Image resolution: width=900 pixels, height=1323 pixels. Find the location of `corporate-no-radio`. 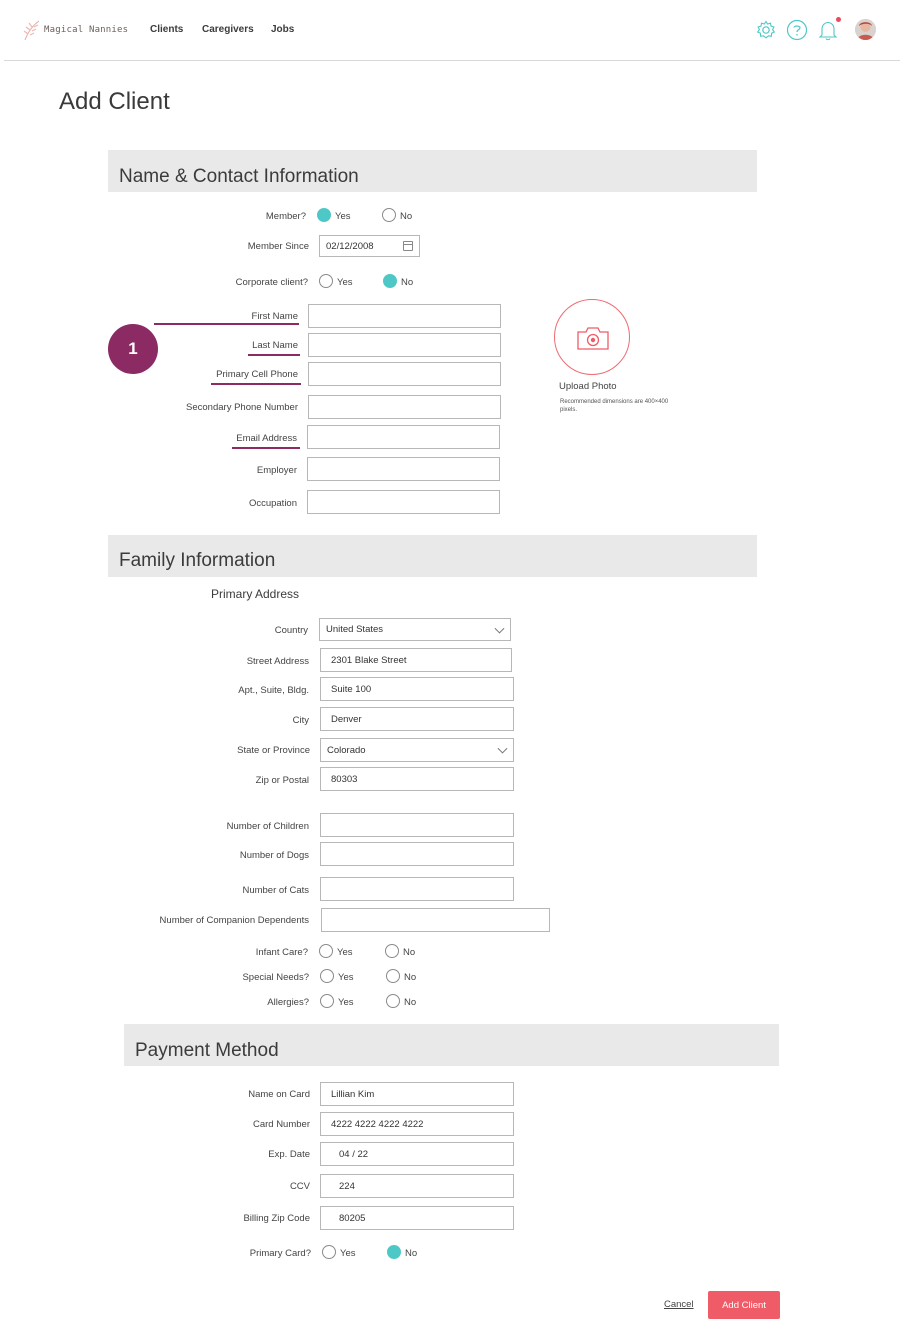

corporate-no-radio is located at coordinates (390, 281).